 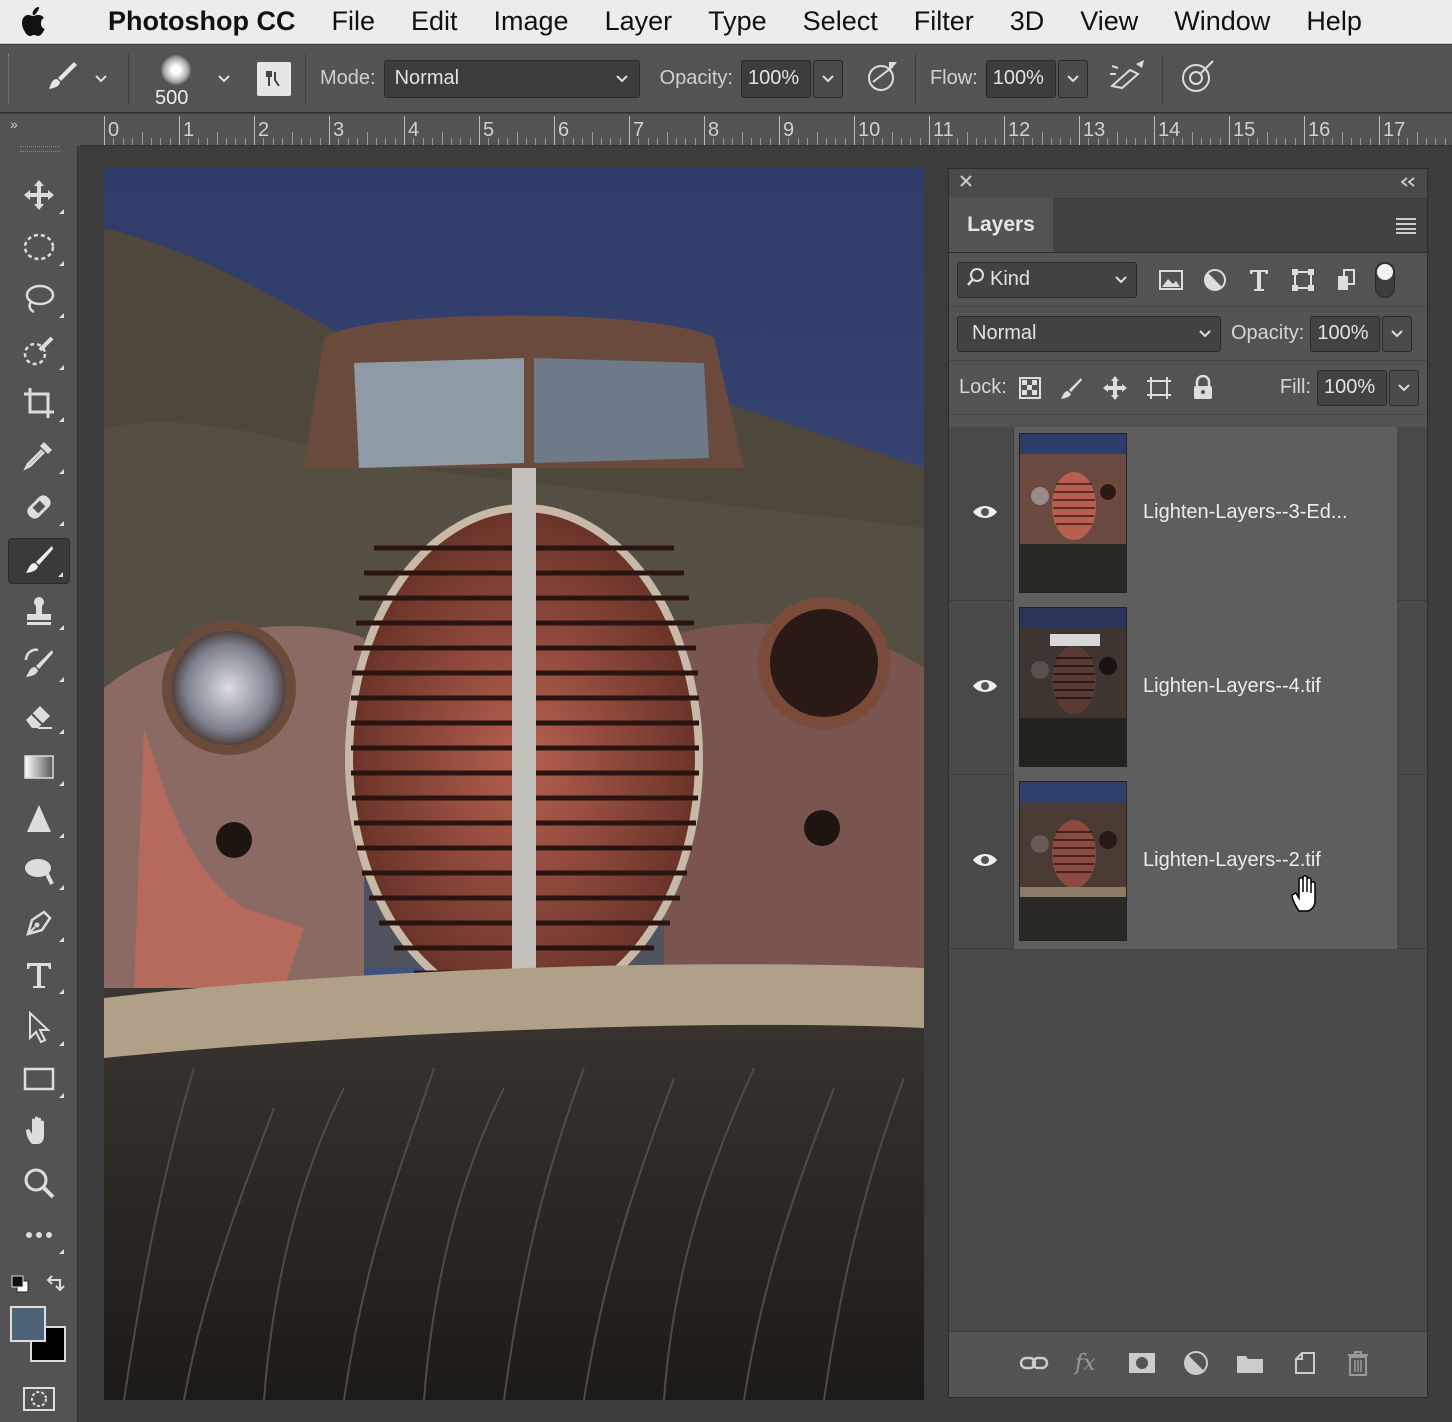 What do you see at coordinates (1203, 388) in the screenshot?
I see `lock-all-icon` at bounding box center [1203, 388].